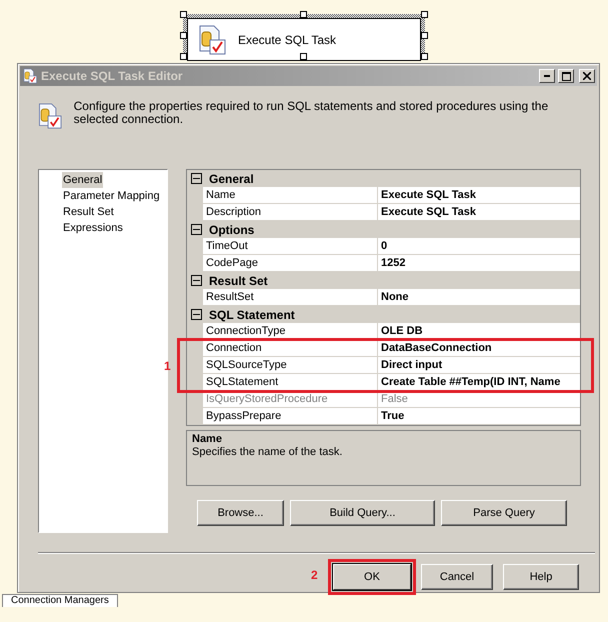 This screenshot has width=608, height=622. I want to click on property-value: None, so click(479, 297).